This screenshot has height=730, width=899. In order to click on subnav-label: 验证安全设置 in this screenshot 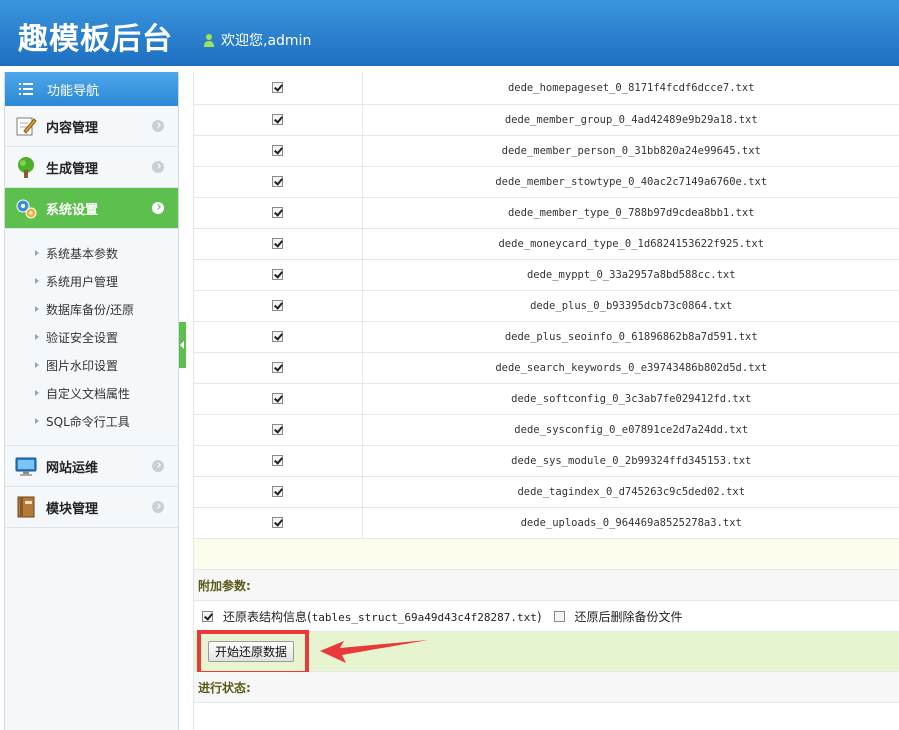, I will do `click(82, 337)`.